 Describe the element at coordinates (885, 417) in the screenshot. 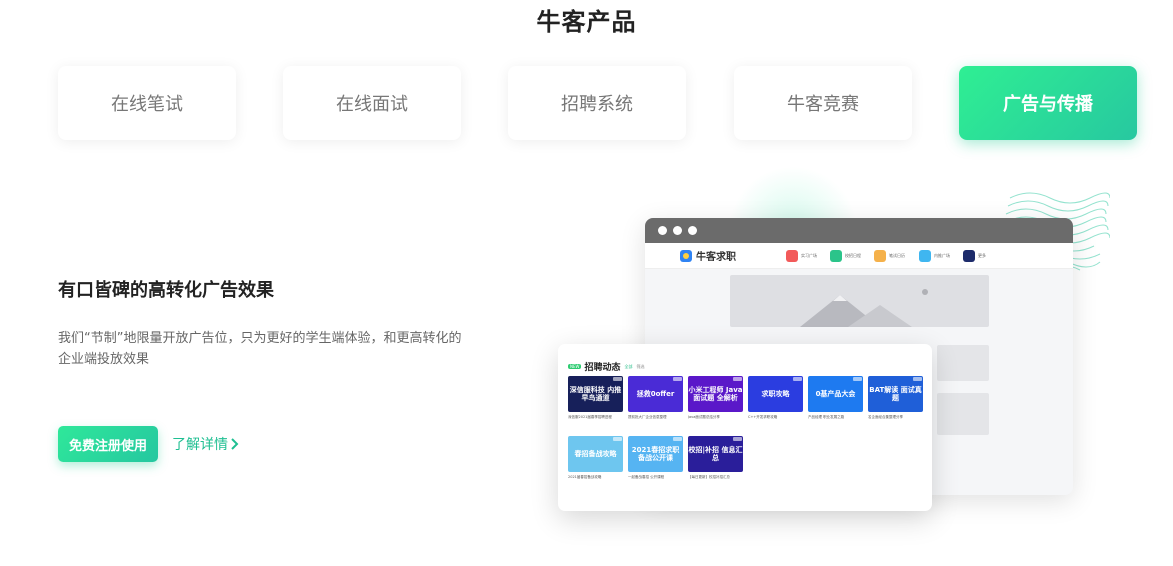

I see `card-caption: 名企面经合集整理分享` at that location.